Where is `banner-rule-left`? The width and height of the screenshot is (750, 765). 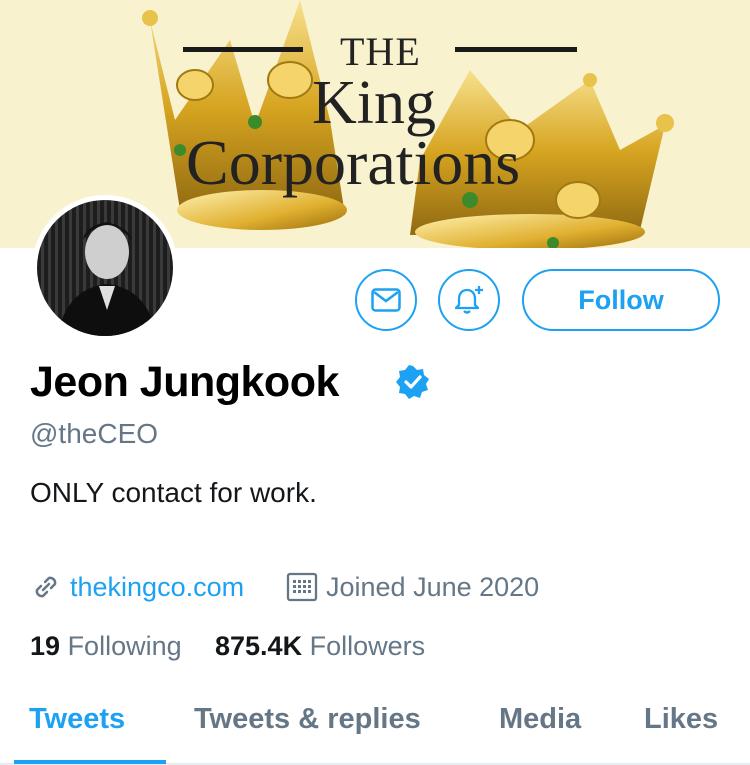 banner-rule-left is located at coordinates (243, 49).